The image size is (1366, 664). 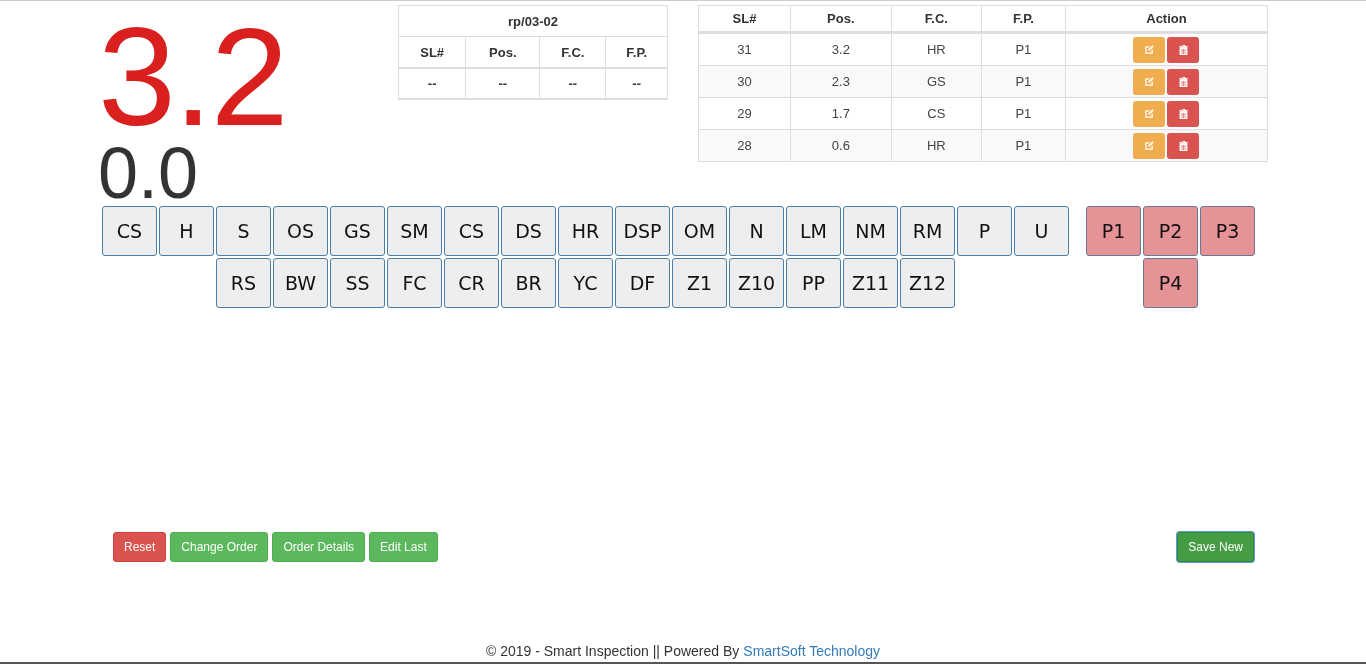 What do you see at coordinates (642, 231) in the screenshot?
I see `fault-code-button: DSP` at bounding box center [642, 231].